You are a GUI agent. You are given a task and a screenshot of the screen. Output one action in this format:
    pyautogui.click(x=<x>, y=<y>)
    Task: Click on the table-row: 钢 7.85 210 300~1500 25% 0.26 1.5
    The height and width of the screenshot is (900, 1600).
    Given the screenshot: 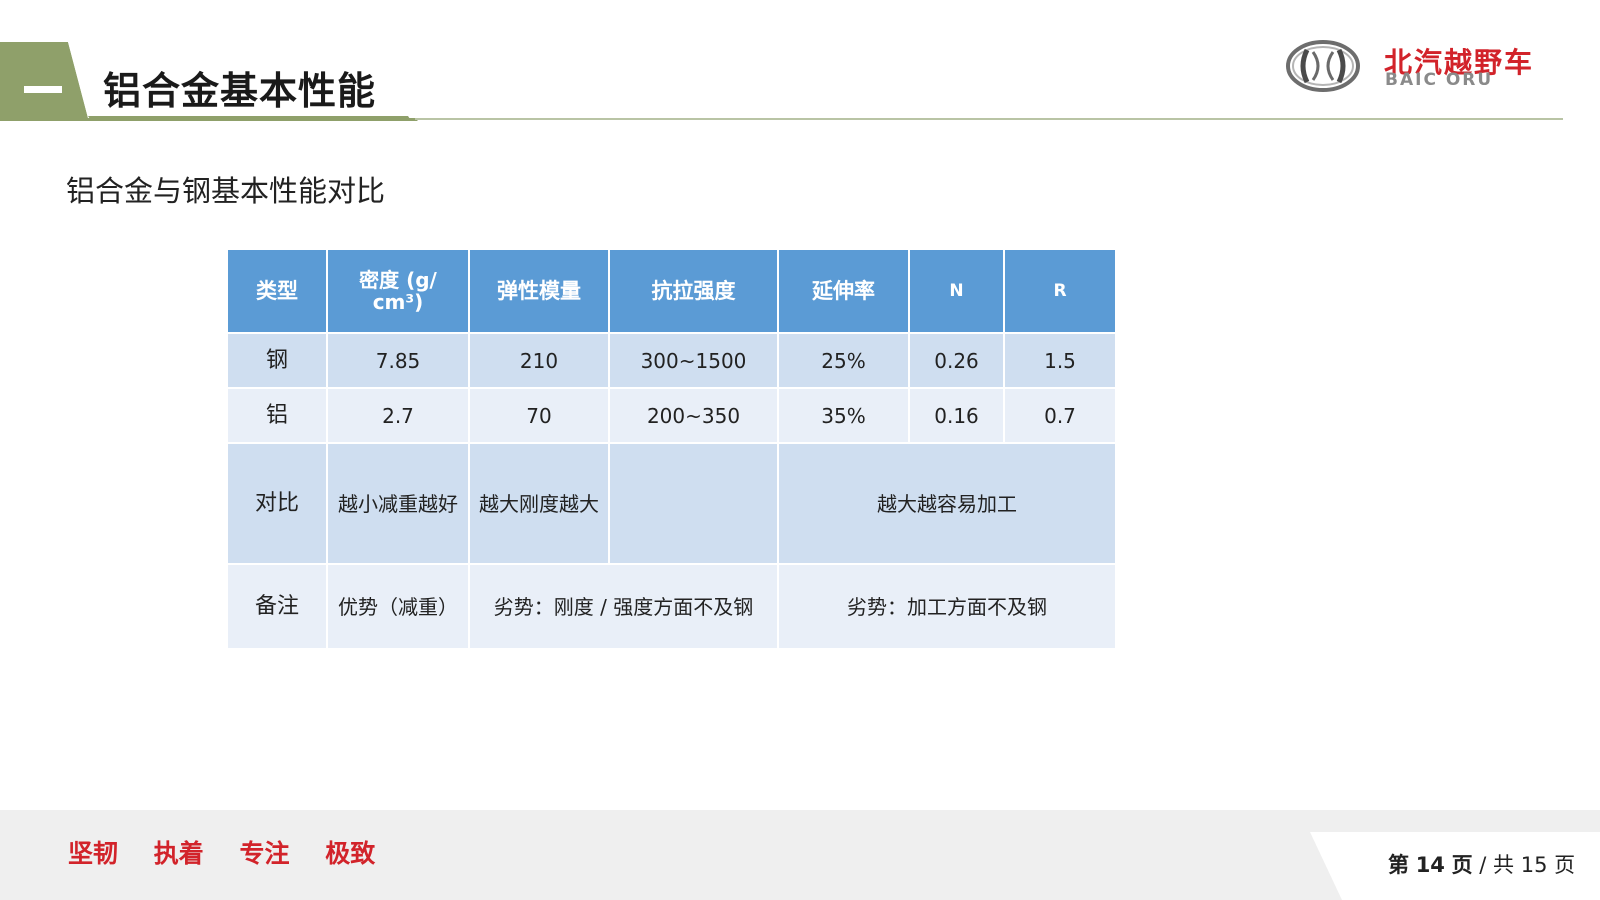 What is the action you would take?
    pyautogui.click(x=671, y=360)
    